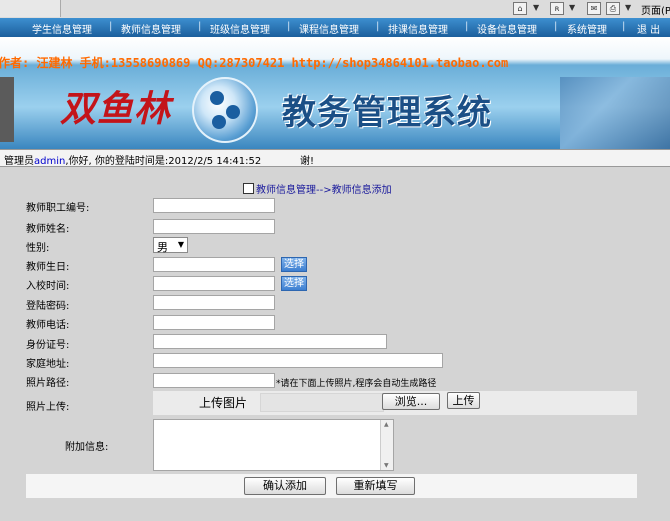 Image resolution: width=670 pixels, height=521 pixels. Describe the element at coordinates (356, 384) in the screenshot. I see `photo-path-hint: *请在下面上传照片,程序会自动生成路径` at that location.